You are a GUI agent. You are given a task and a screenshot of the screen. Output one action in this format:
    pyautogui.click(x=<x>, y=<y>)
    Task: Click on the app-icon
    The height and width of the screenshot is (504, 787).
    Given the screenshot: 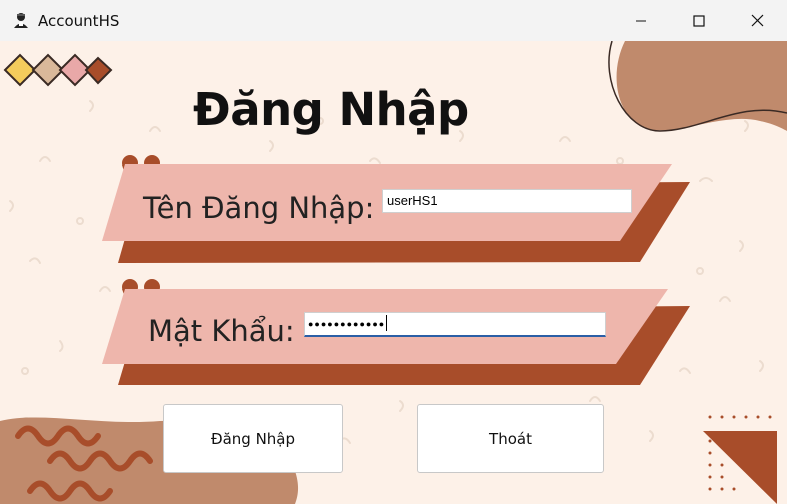 What is the action you would take?
    pyautogui.click(x=21, y=20)
    